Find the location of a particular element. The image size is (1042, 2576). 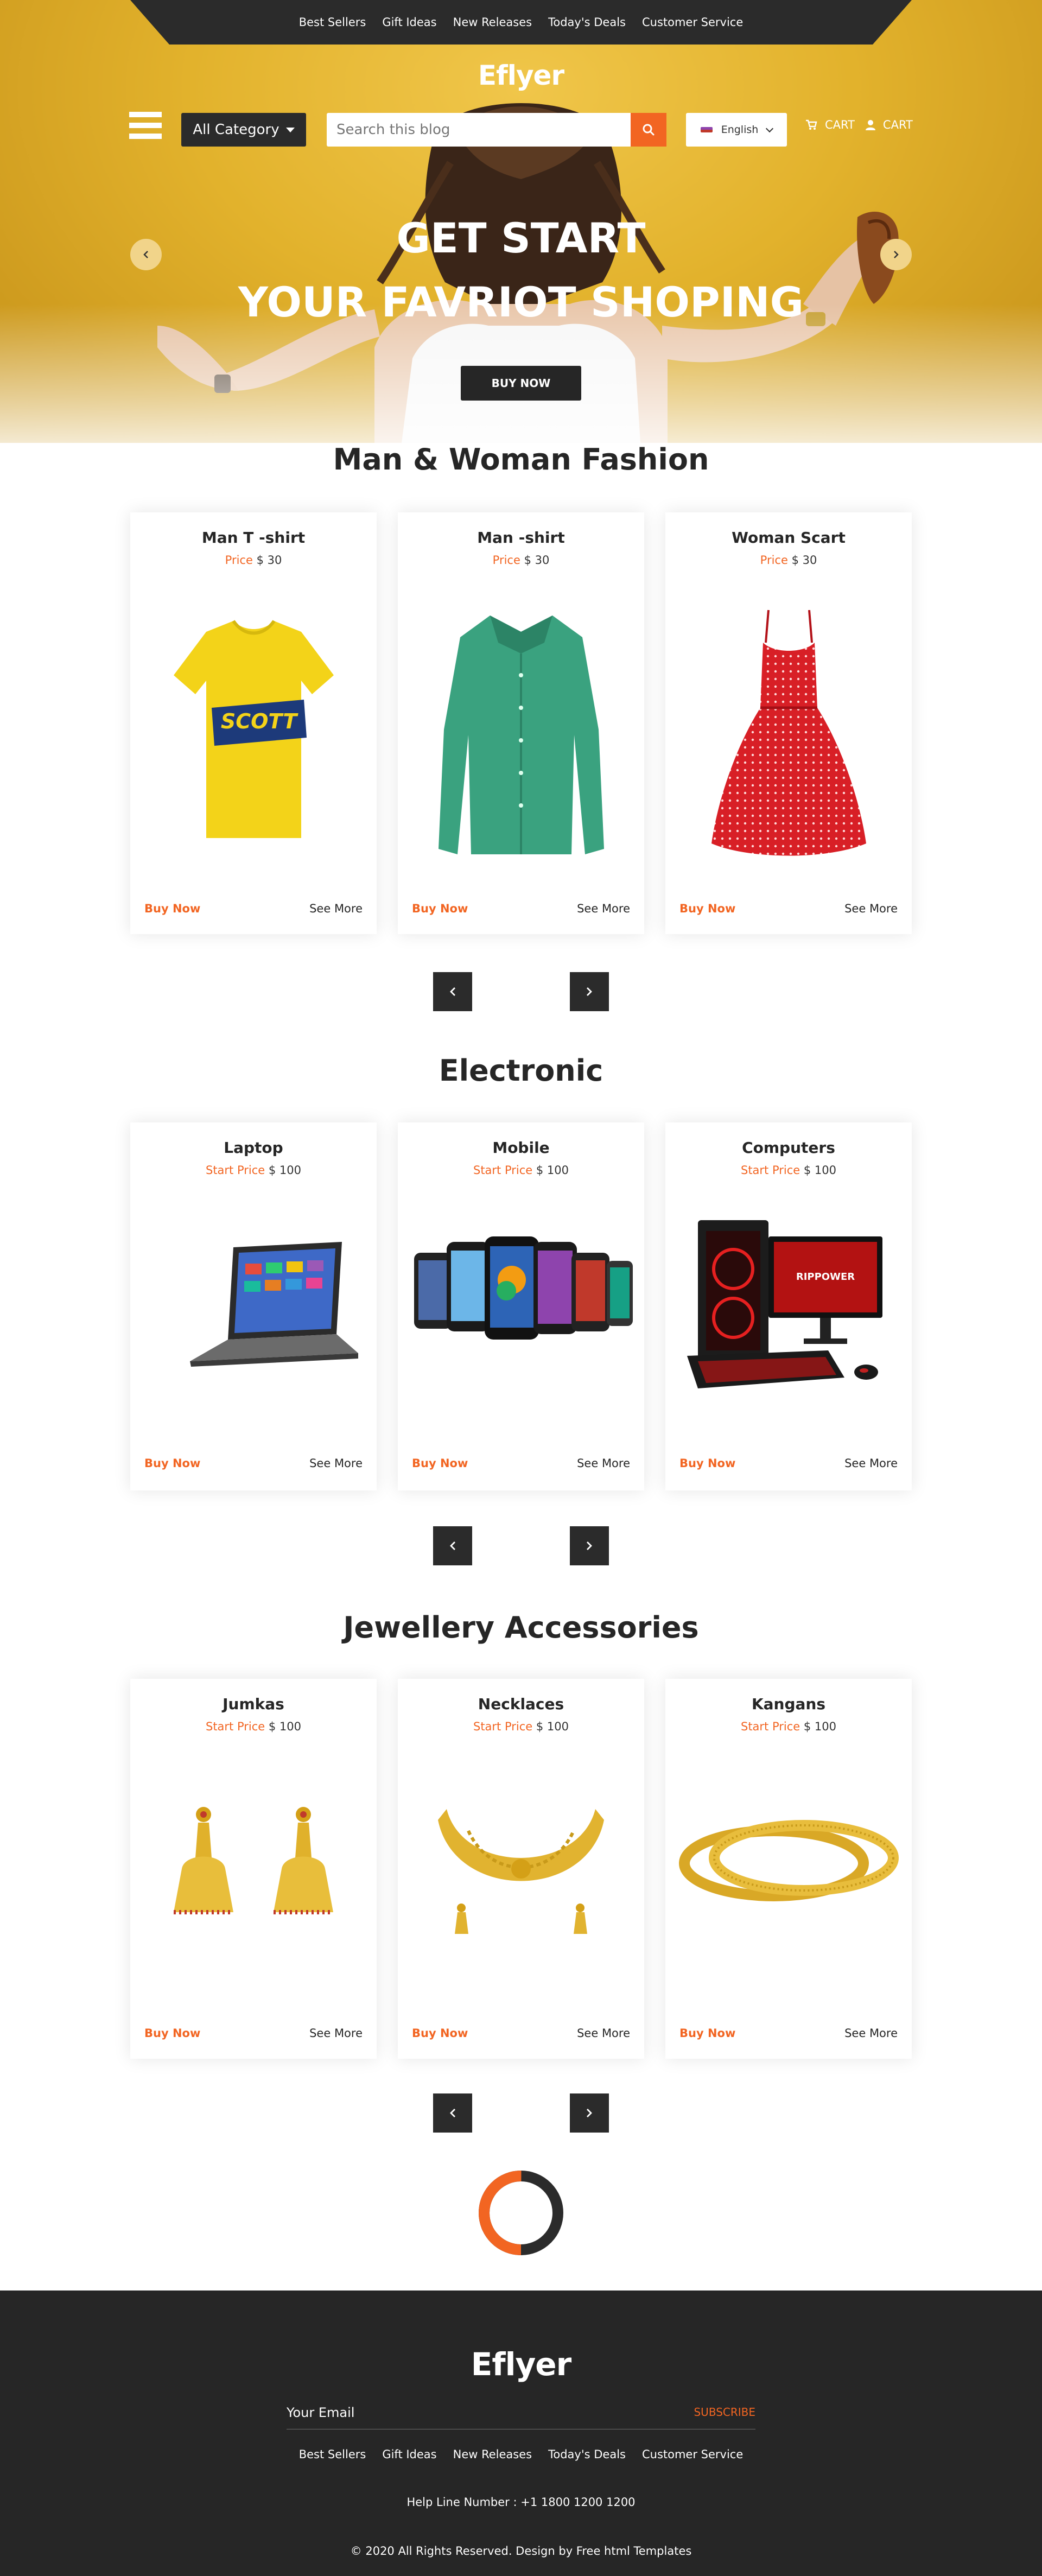

language-label: English is located at coordinates (740, 130).